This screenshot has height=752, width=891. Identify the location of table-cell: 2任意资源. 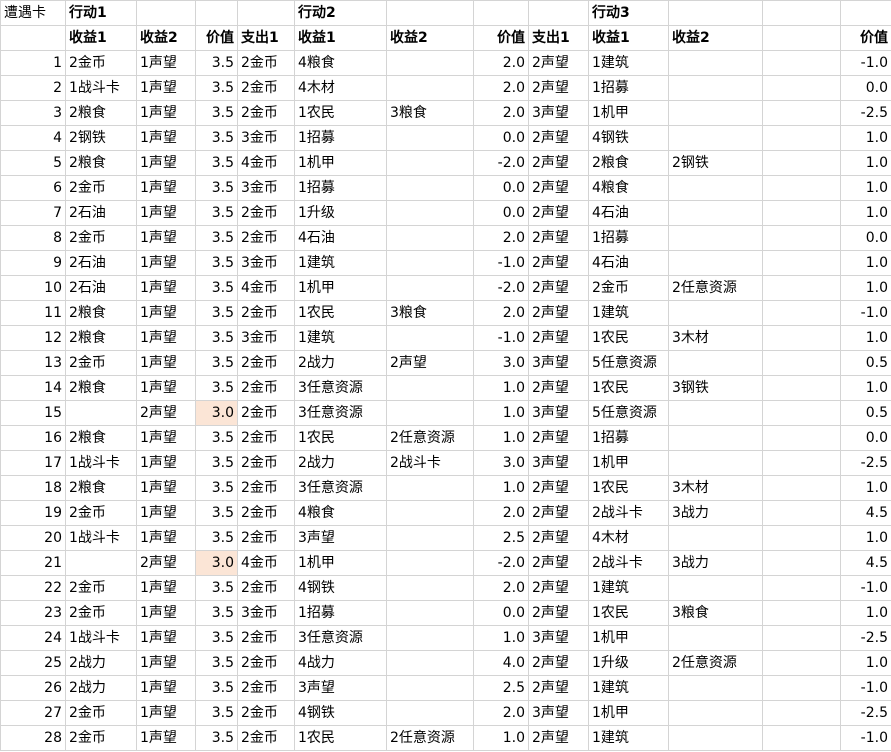
(430, 438).